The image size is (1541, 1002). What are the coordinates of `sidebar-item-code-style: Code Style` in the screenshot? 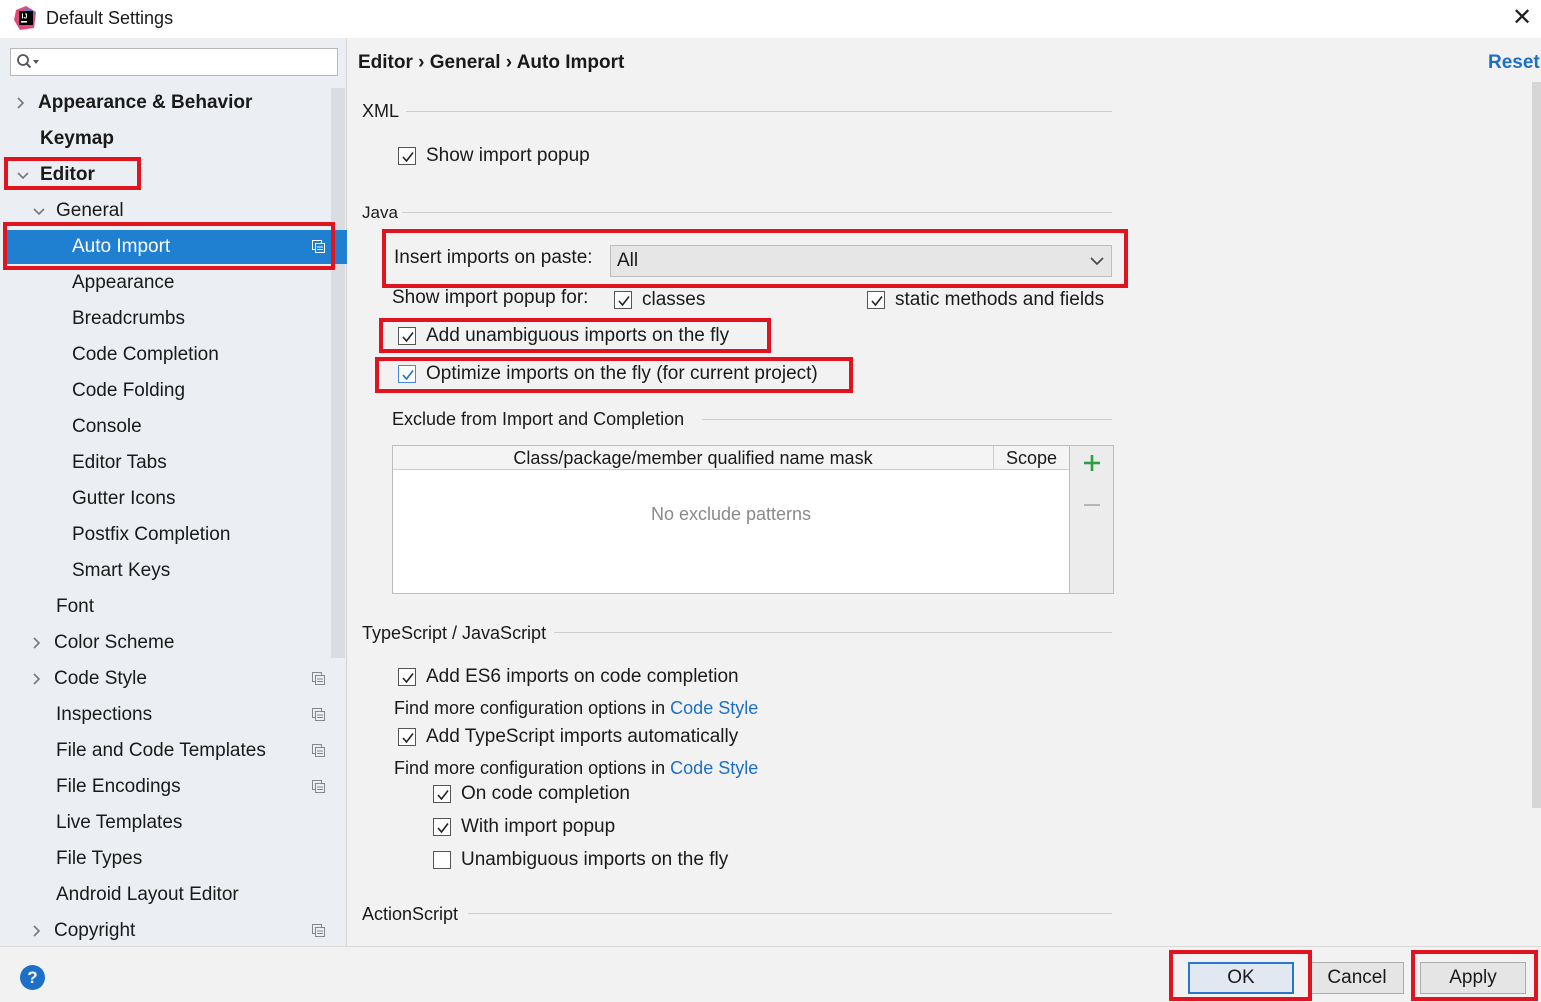 It's located at (165, 679).